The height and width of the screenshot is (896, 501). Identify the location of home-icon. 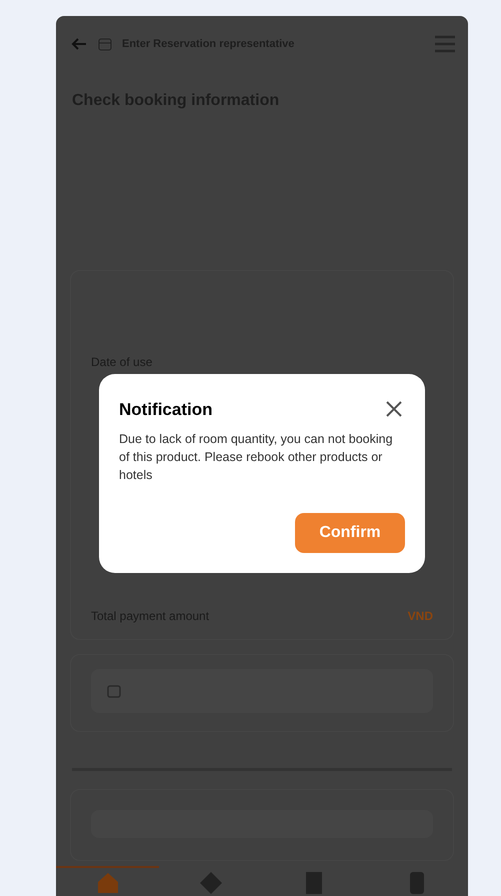
(107, 883).